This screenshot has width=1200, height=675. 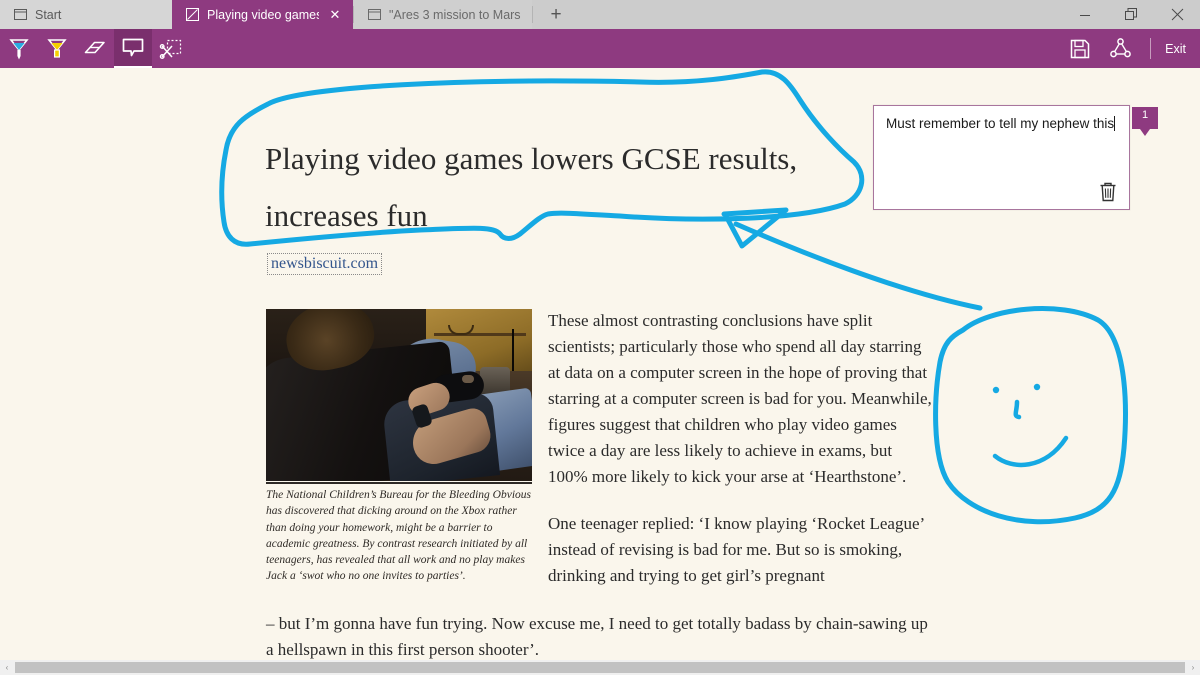 I want to click on horizontal-scrollbar: ‹ ›, so click(x=600, y=667).